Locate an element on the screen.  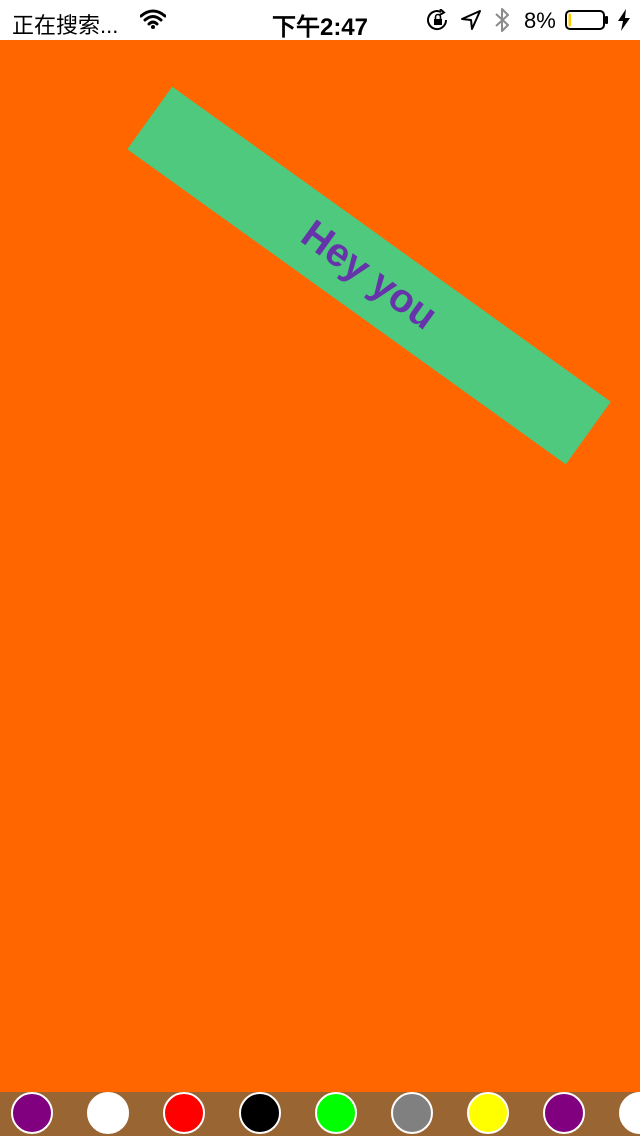
battery-icon is located at coordinates (587, 20).